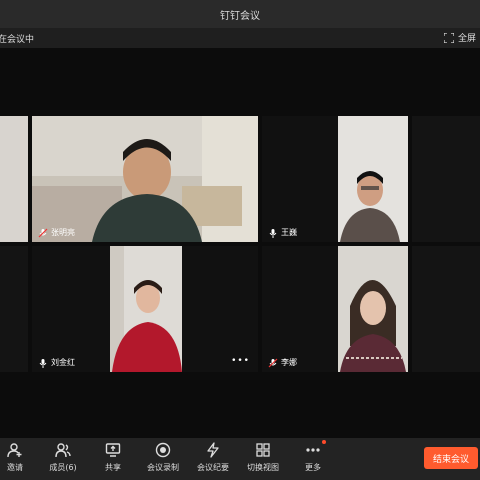  What do you see at coordinates (56, 232) in the screenshot?
I see `participant-name-label: 张明亮` at bounding box center [56, 232].